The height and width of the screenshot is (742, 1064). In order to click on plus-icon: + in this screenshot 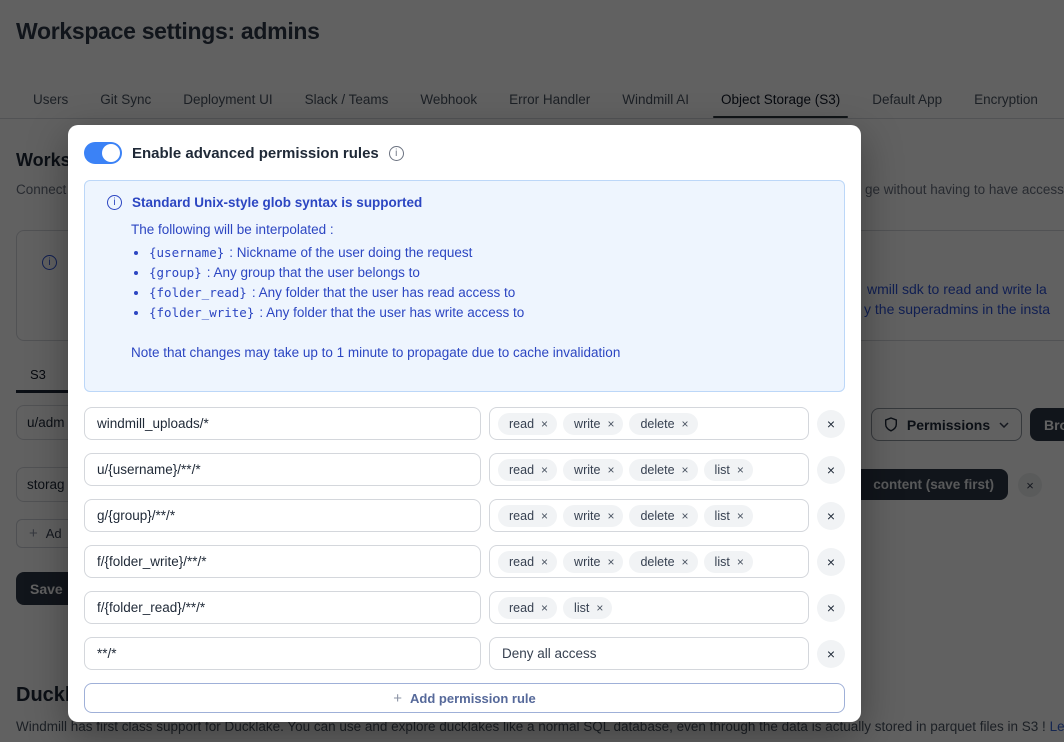, I will do `click(398, 698)`.